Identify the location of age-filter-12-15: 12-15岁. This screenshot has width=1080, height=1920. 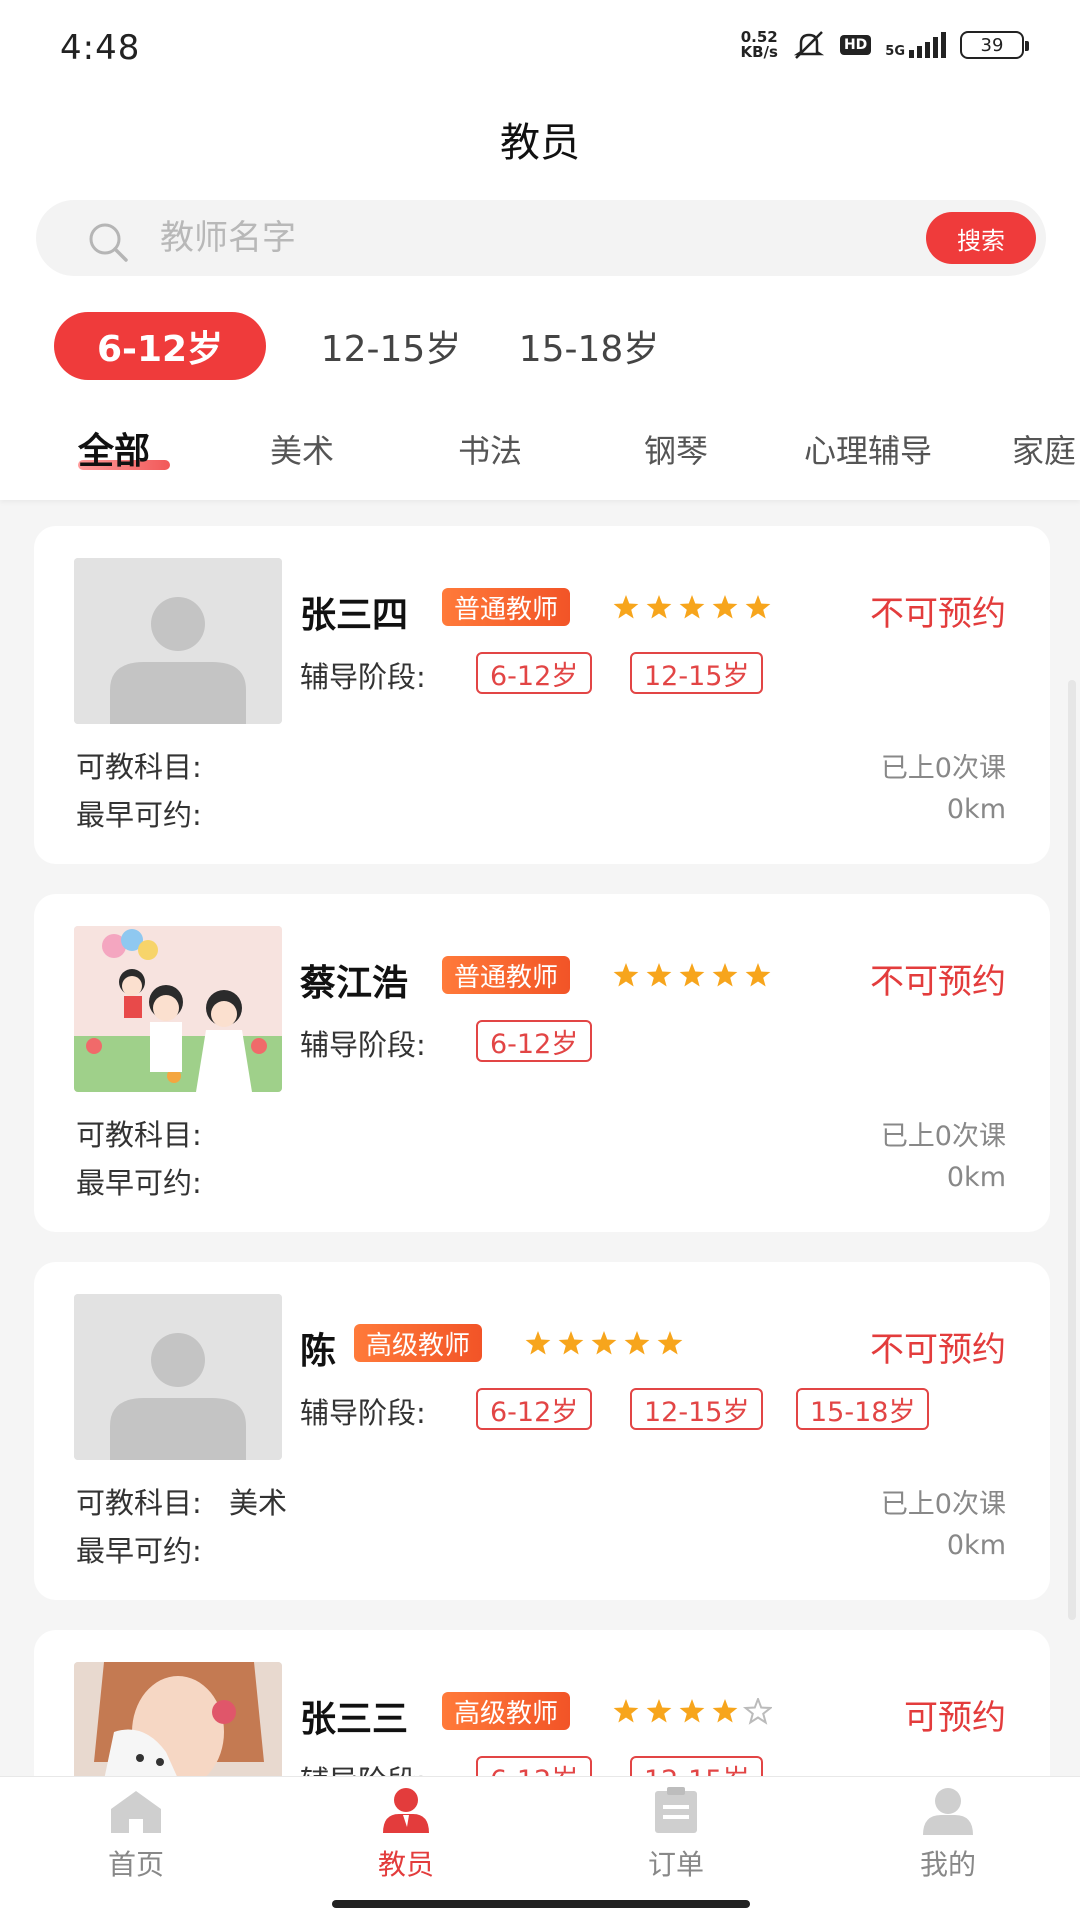
(391, 346).